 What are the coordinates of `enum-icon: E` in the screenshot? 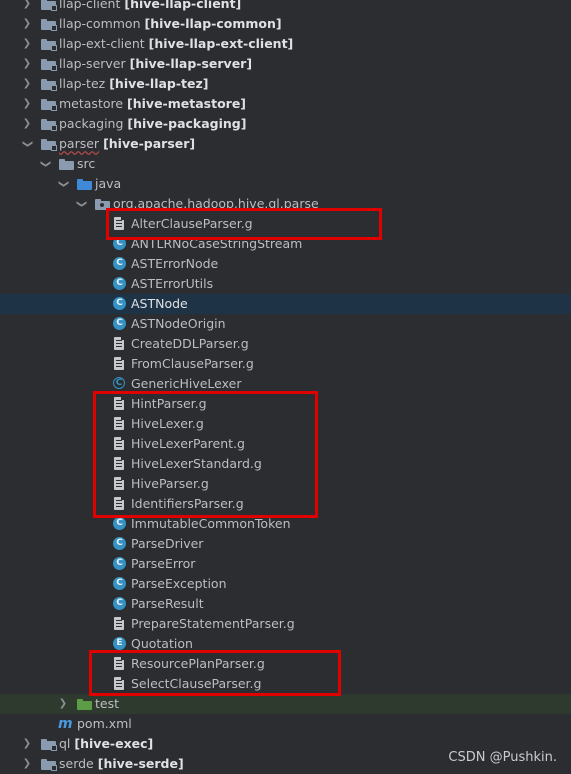 It's located at (119, 643).